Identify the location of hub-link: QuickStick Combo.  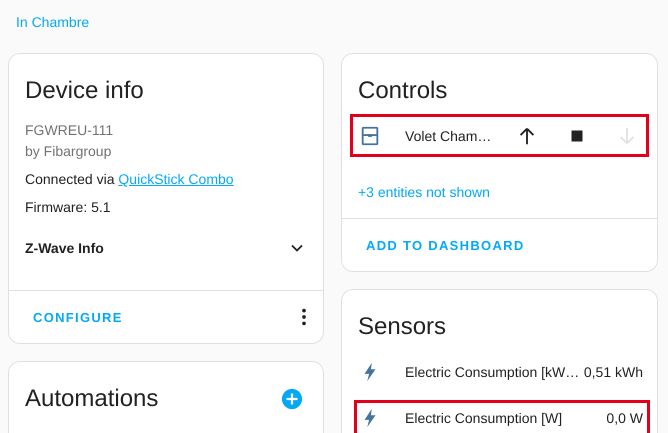
(176, 179).